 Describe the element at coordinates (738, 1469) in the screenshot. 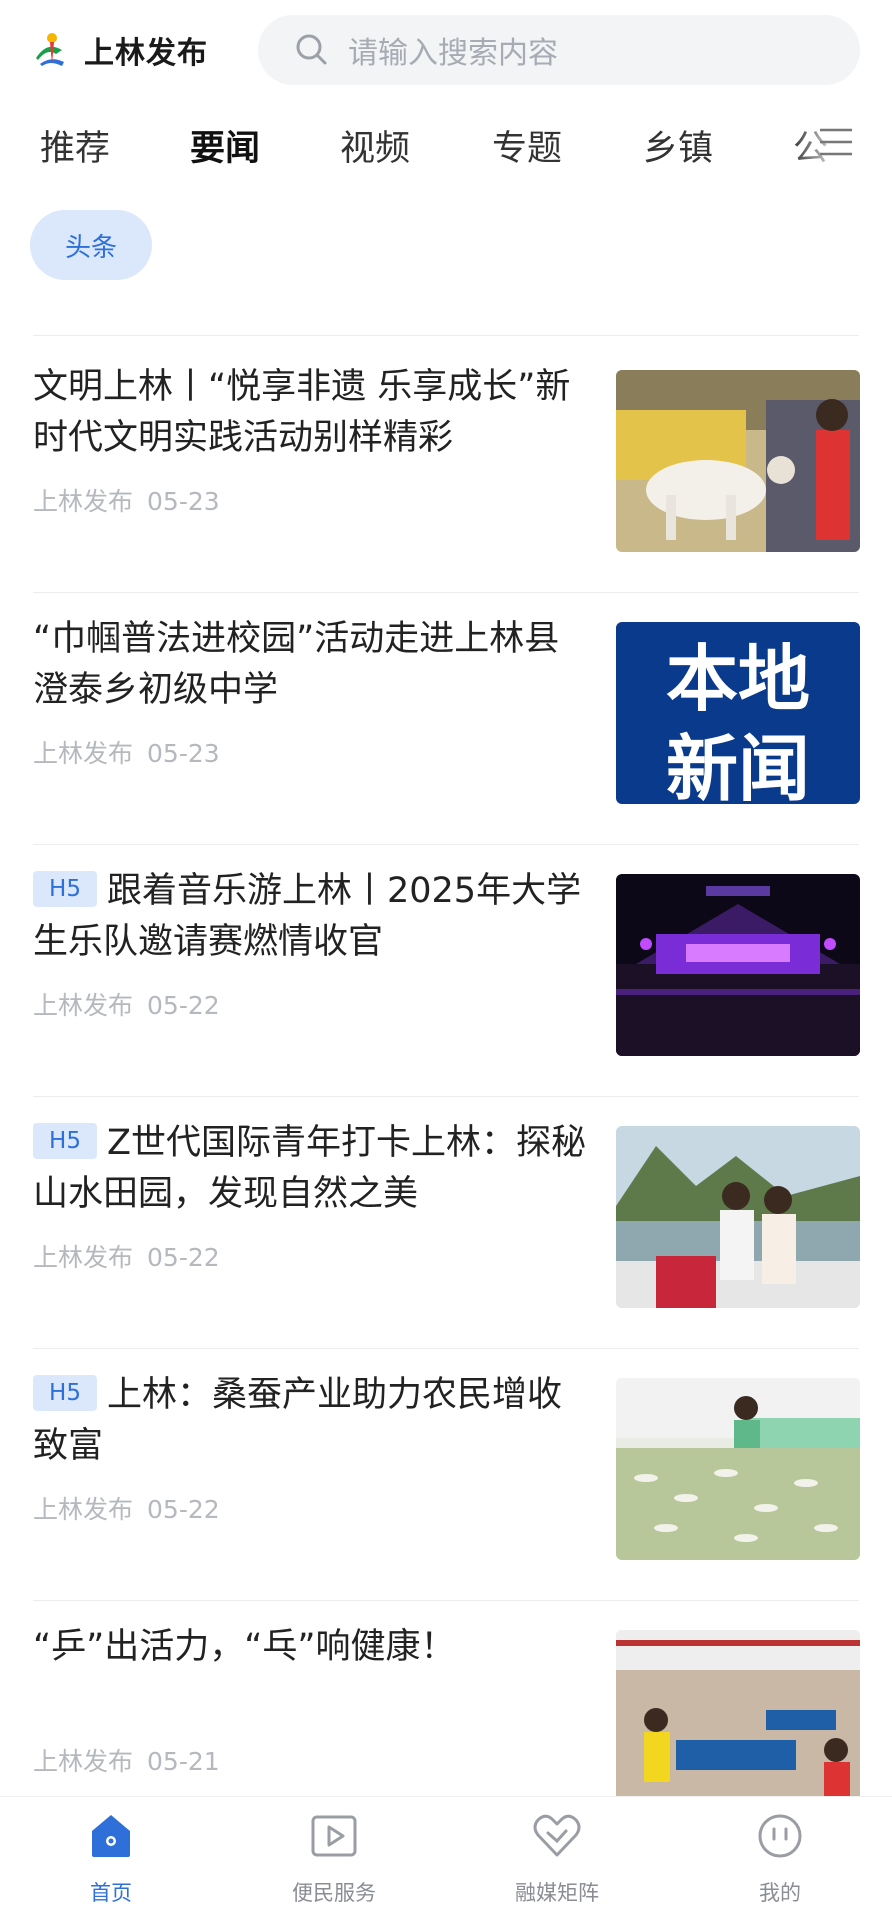

I see `news-thumbnail-silkworm` at that location.